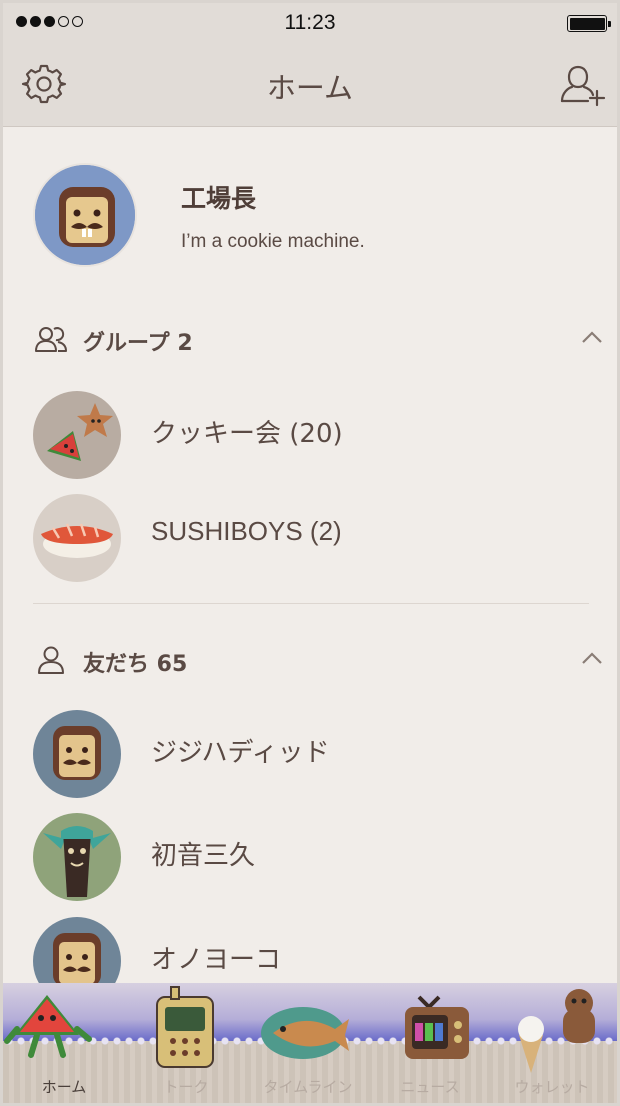  What do you see at coordinates (216, 960) in the screenshot?
I see `friend-name: オノヨーコ` at bounding box center [216, 960].